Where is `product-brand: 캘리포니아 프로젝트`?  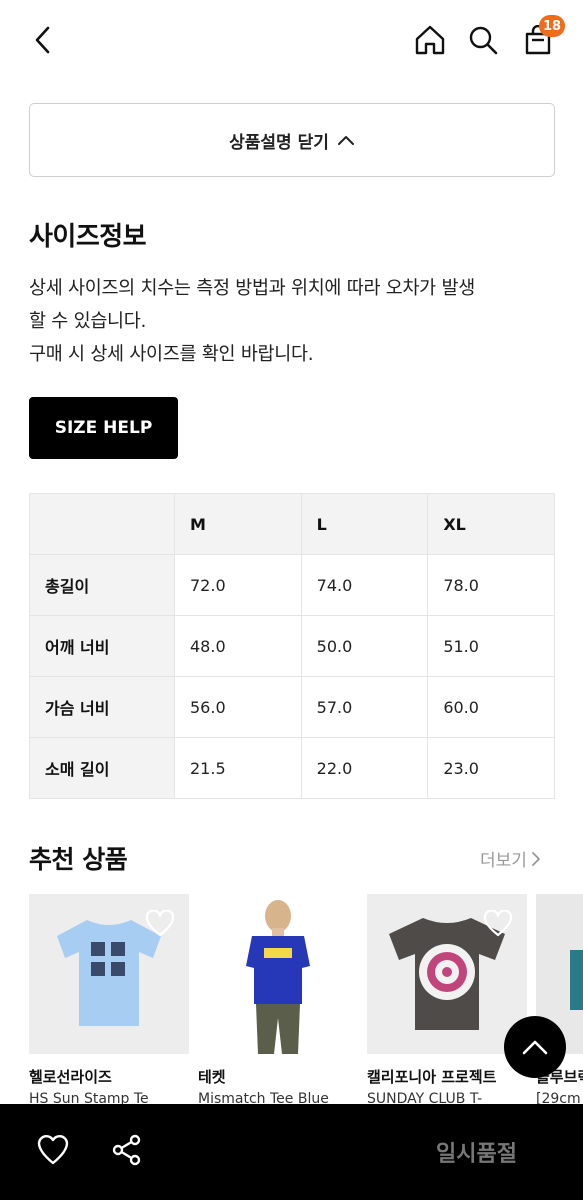
product-brand: 캘리포니아 프로젝트 is located at coordinates (432, 1077).